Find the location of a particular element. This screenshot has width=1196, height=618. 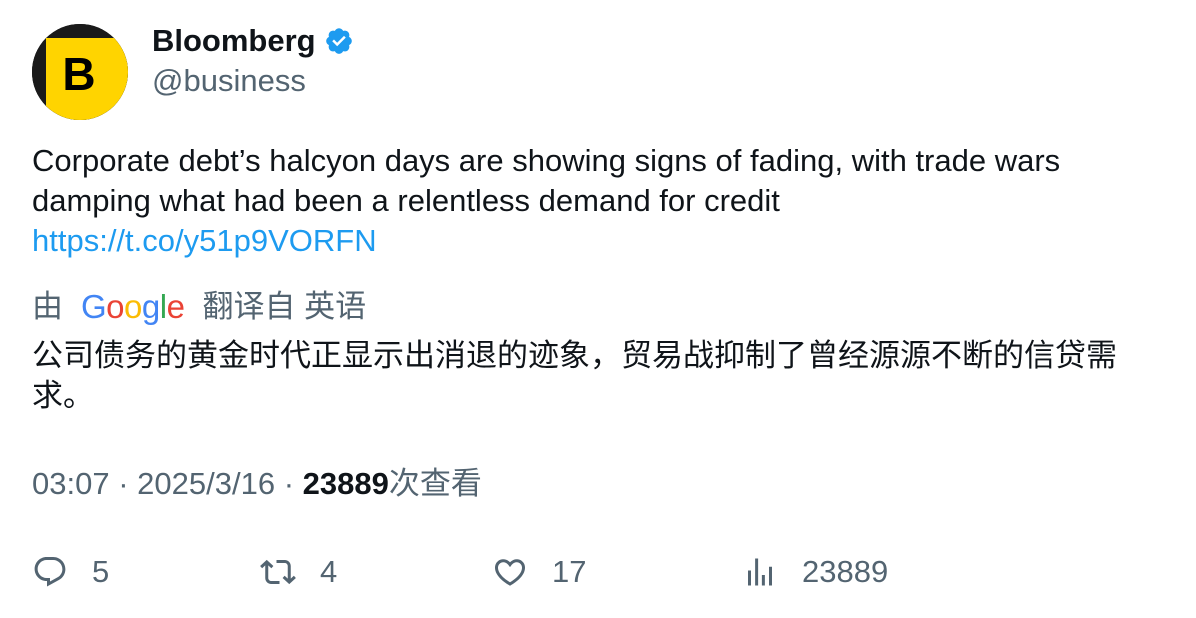

reply-count: 5 is located at coordinates (101, 571).